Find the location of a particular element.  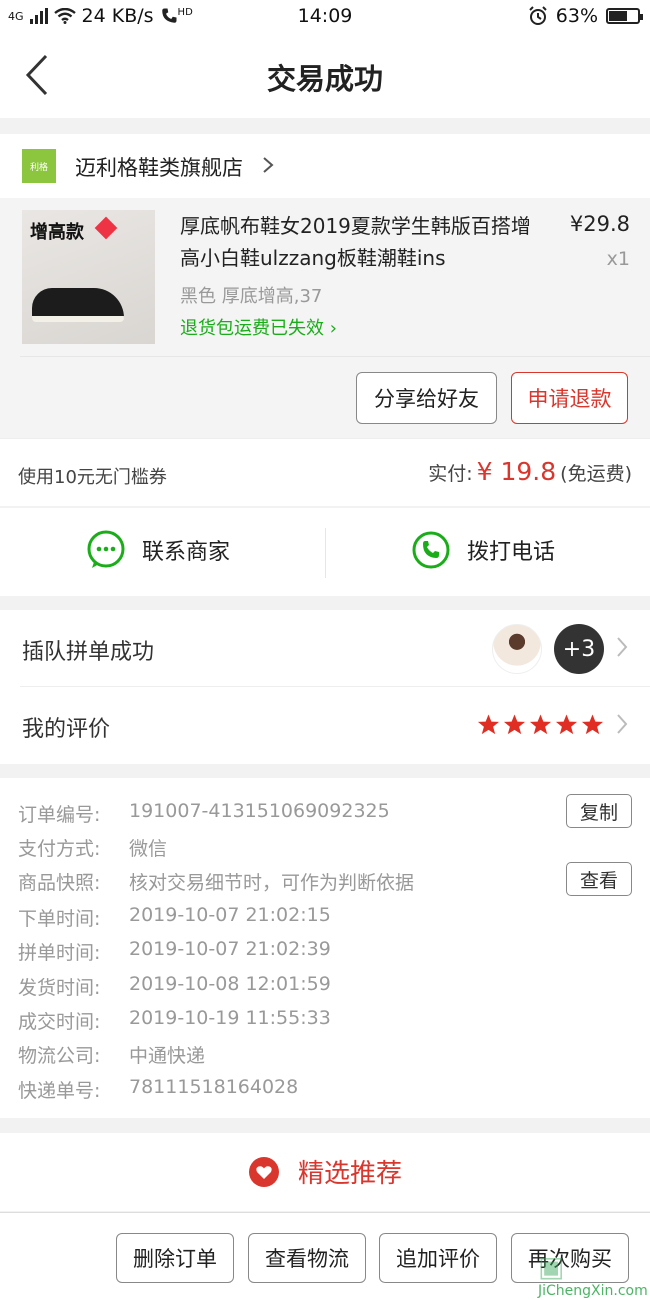

info-row-payment: 支付方式: 微信 is located at coordinates (93, 849).